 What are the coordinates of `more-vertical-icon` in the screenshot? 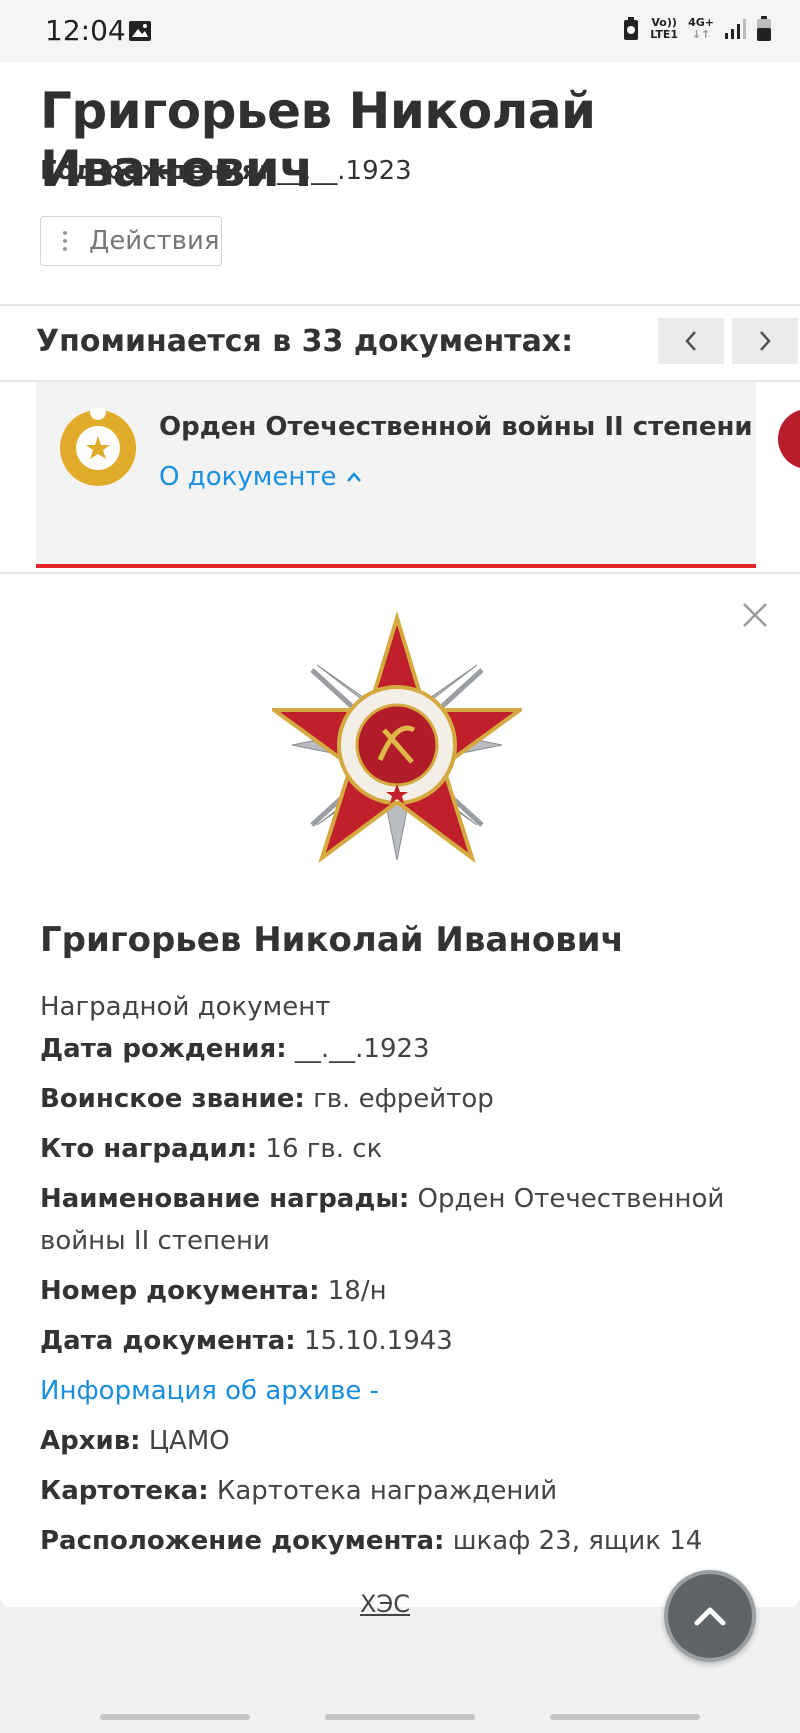 It's located at (66, 241).